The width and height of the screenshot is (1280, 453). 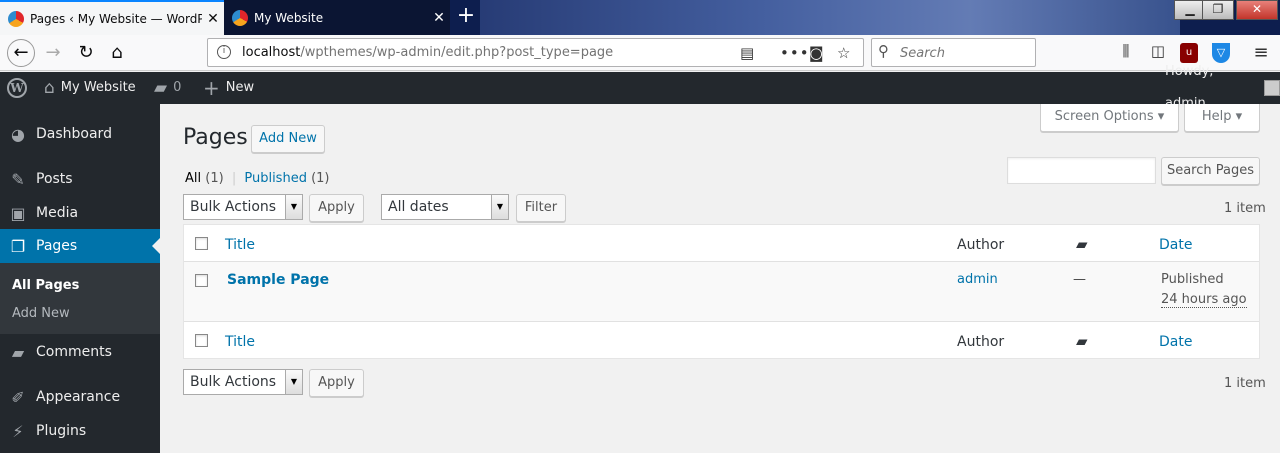 I want to click on filter-published: Published, so click(x=275, y=178).